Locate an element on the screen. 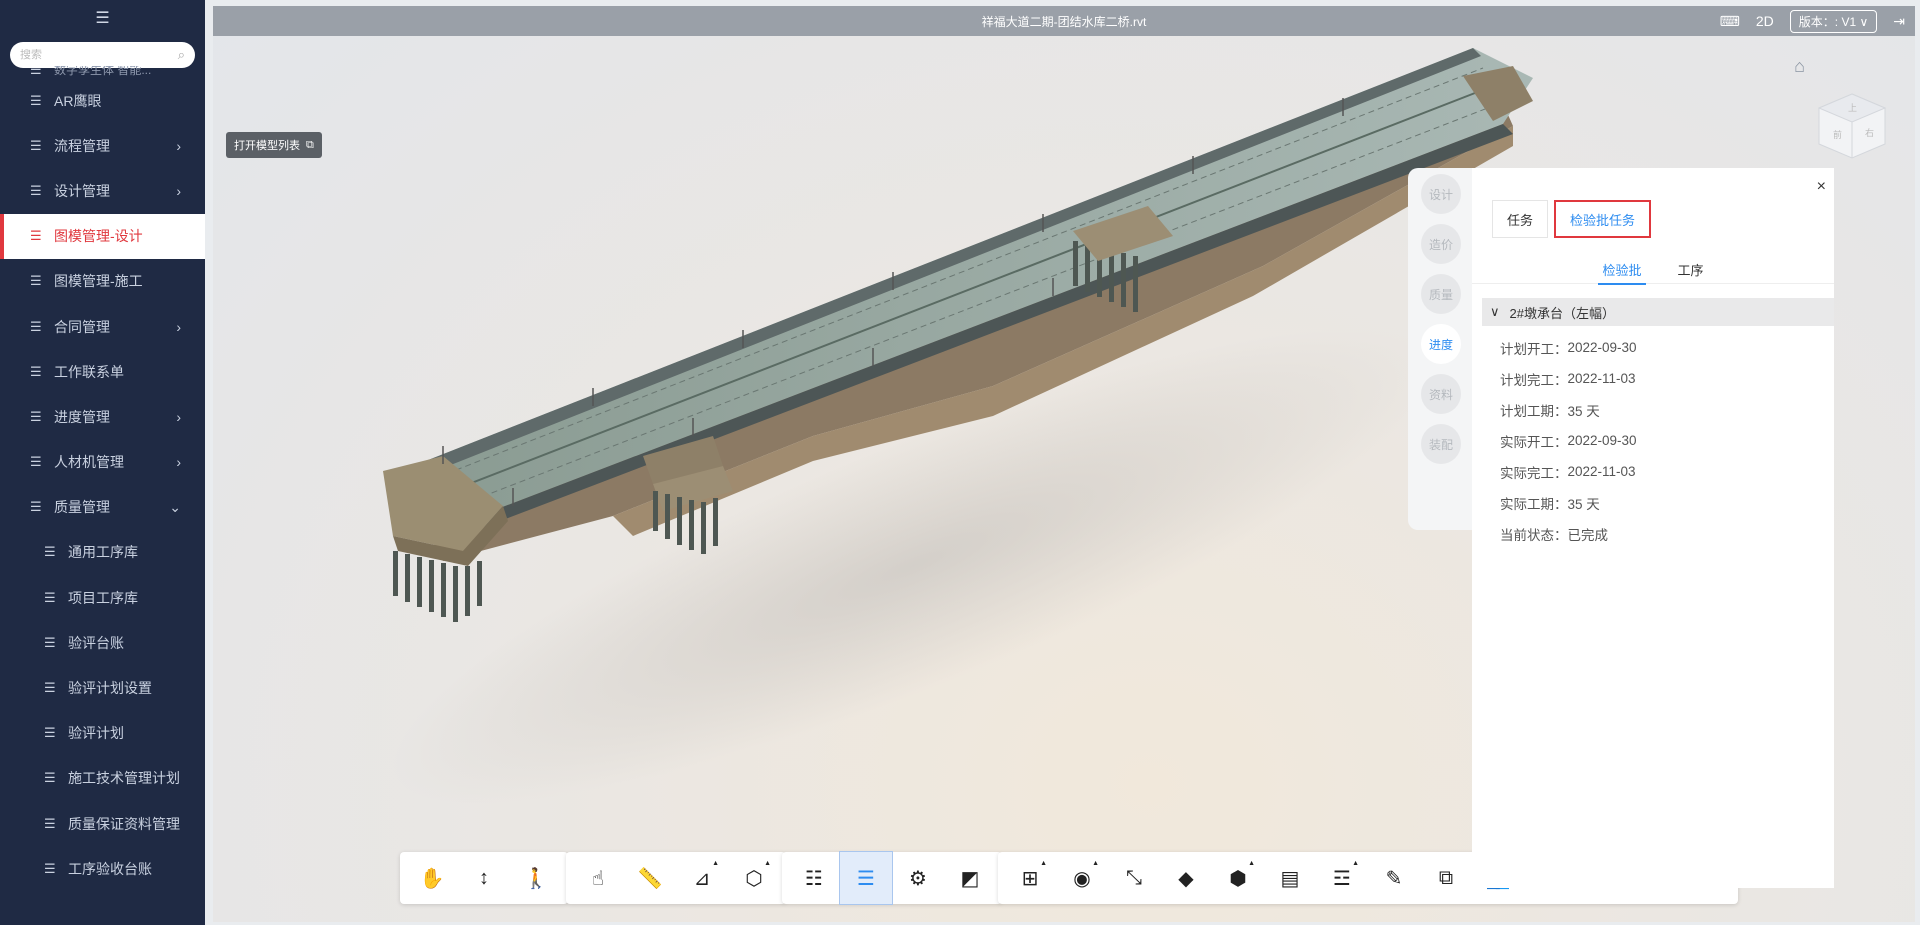 The image size is (1920, 925). search-input is located at coordinates (99, 55).